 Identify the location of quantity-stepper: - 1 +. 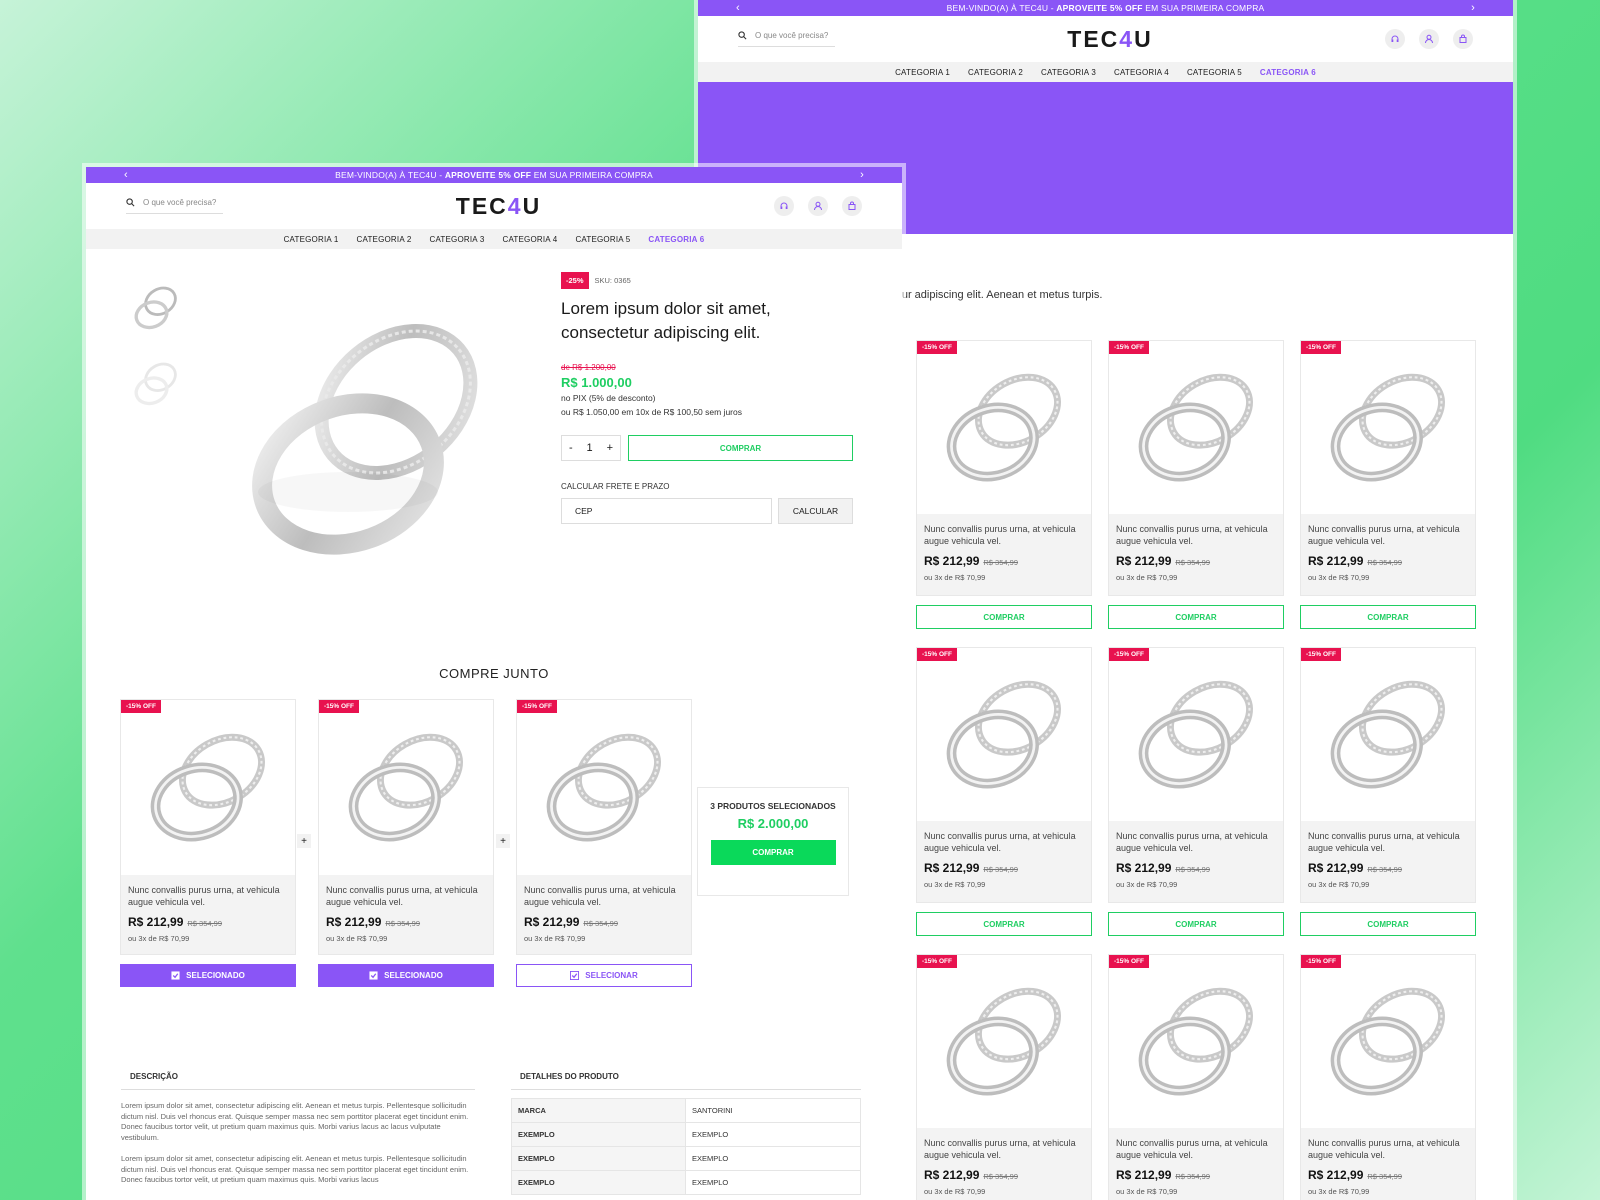
(591, 448).